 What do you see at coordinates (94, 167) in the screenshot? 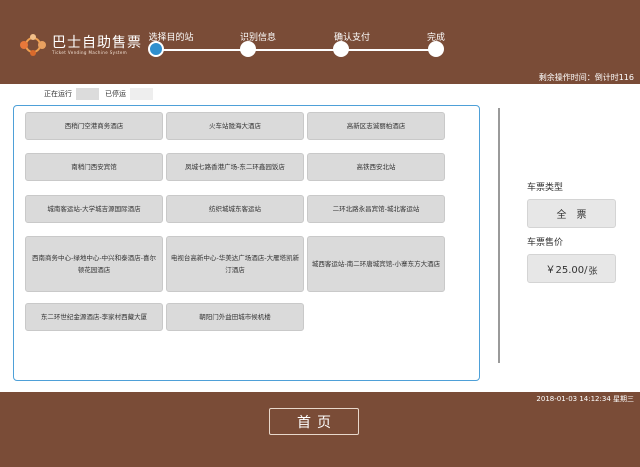
I see `station-button: 南稍门西安宾馆` at bounding box center [94, 167].